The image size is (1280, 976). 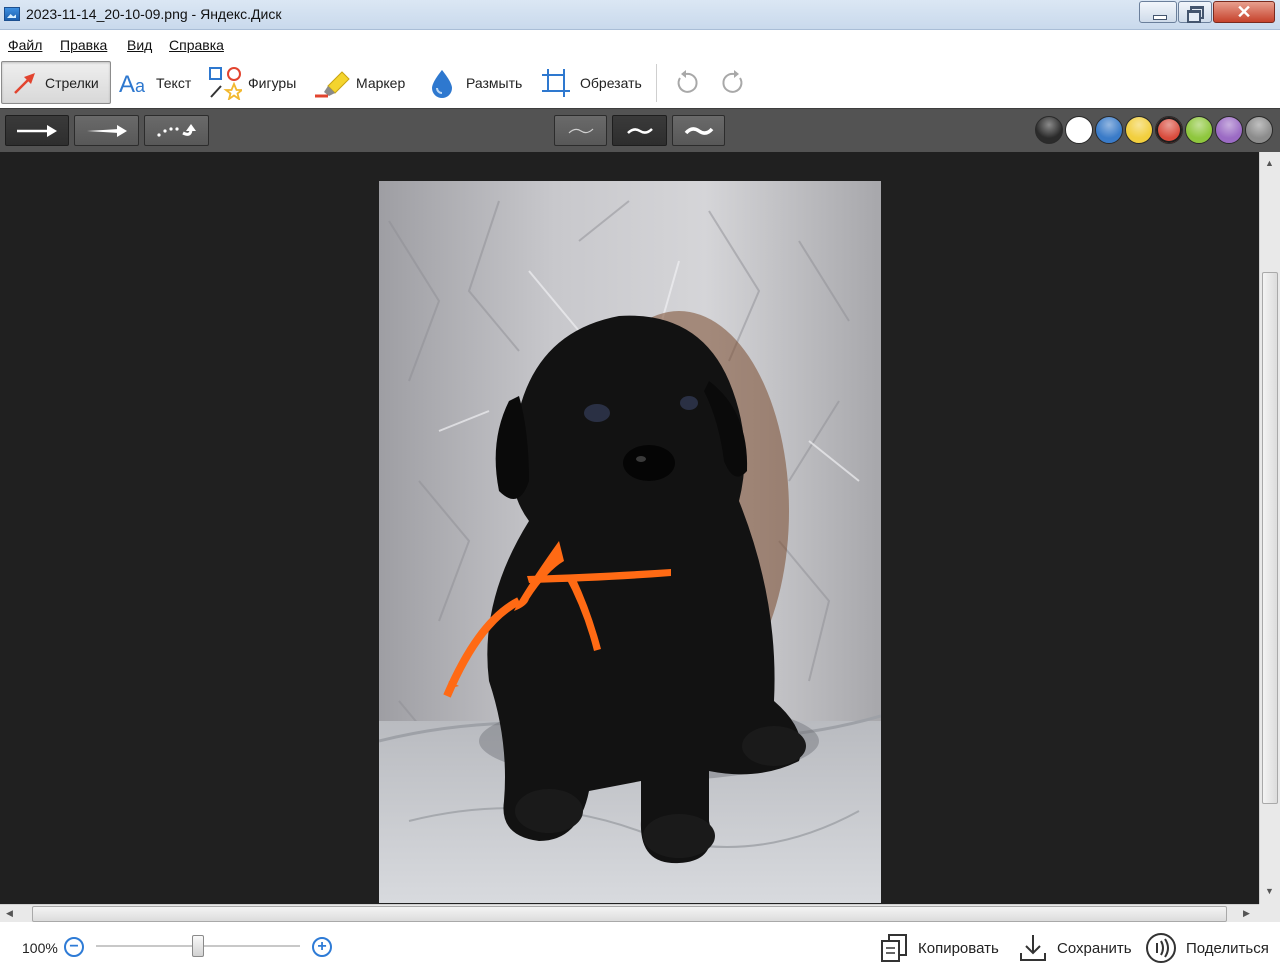 I want to click on tool-marker: Маркер, so click(x=359, y=82).